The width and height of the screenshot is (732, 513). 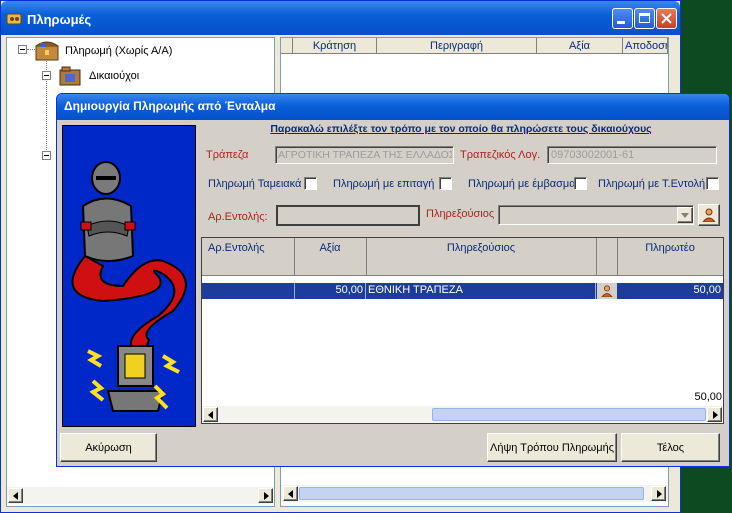 I want to click on list-scroll-right-button, so click(x=658, y=493).